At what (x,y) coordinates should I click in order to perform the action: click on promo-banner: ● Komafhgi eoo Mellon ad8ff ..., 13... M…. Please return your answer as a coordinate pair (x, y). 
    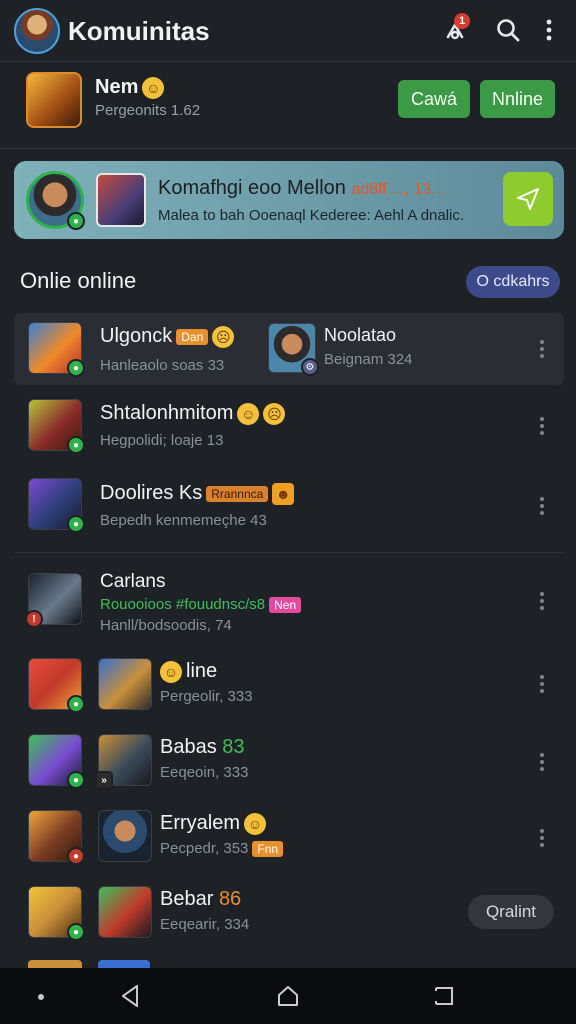
    Looking at the image, I should click on (289, 200).